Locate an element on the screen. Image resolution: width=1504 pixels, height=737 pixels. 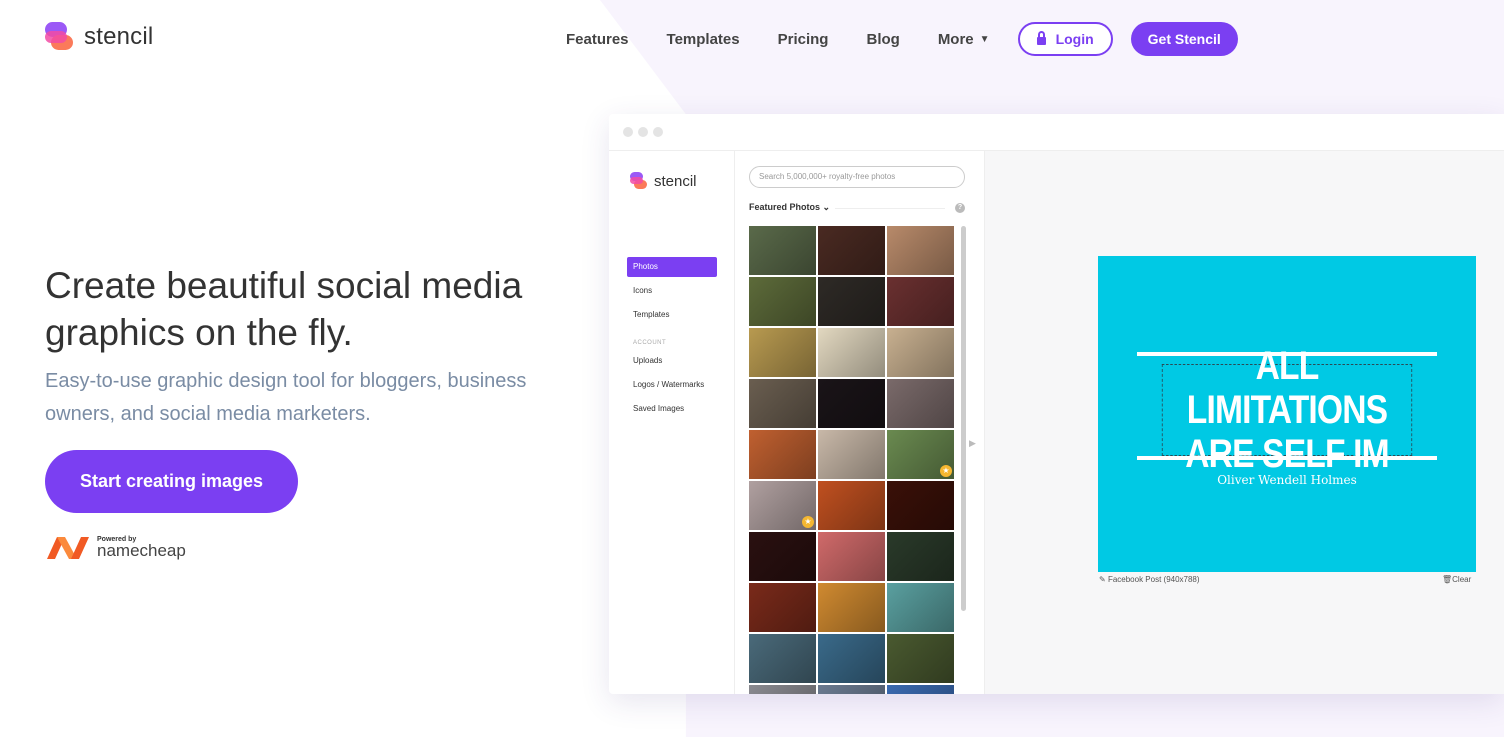
photo-scrollbar is located at coordinates (963, 418).